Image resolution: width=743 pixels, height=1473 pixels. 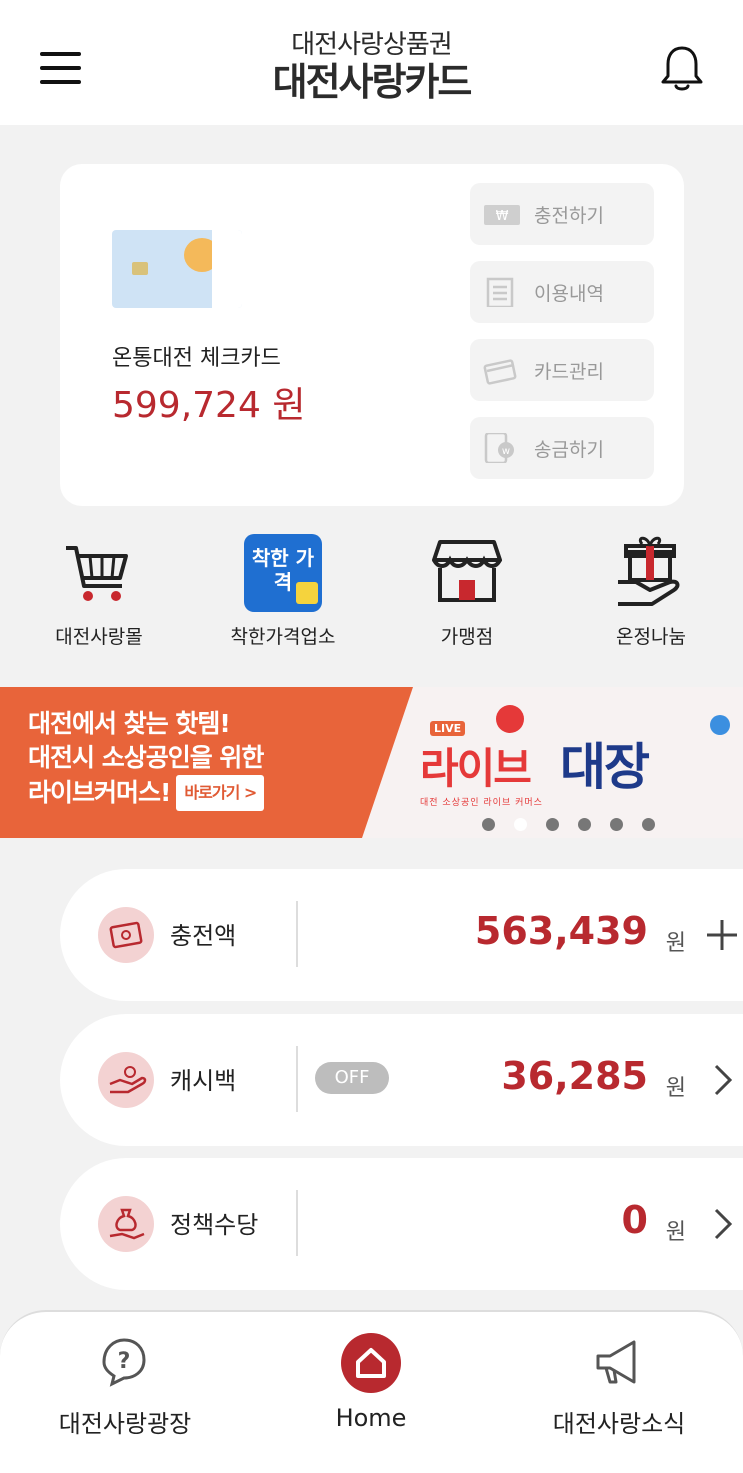 I want to click on card-name: 온통대전 체크카드, so click(x=196, y=358).